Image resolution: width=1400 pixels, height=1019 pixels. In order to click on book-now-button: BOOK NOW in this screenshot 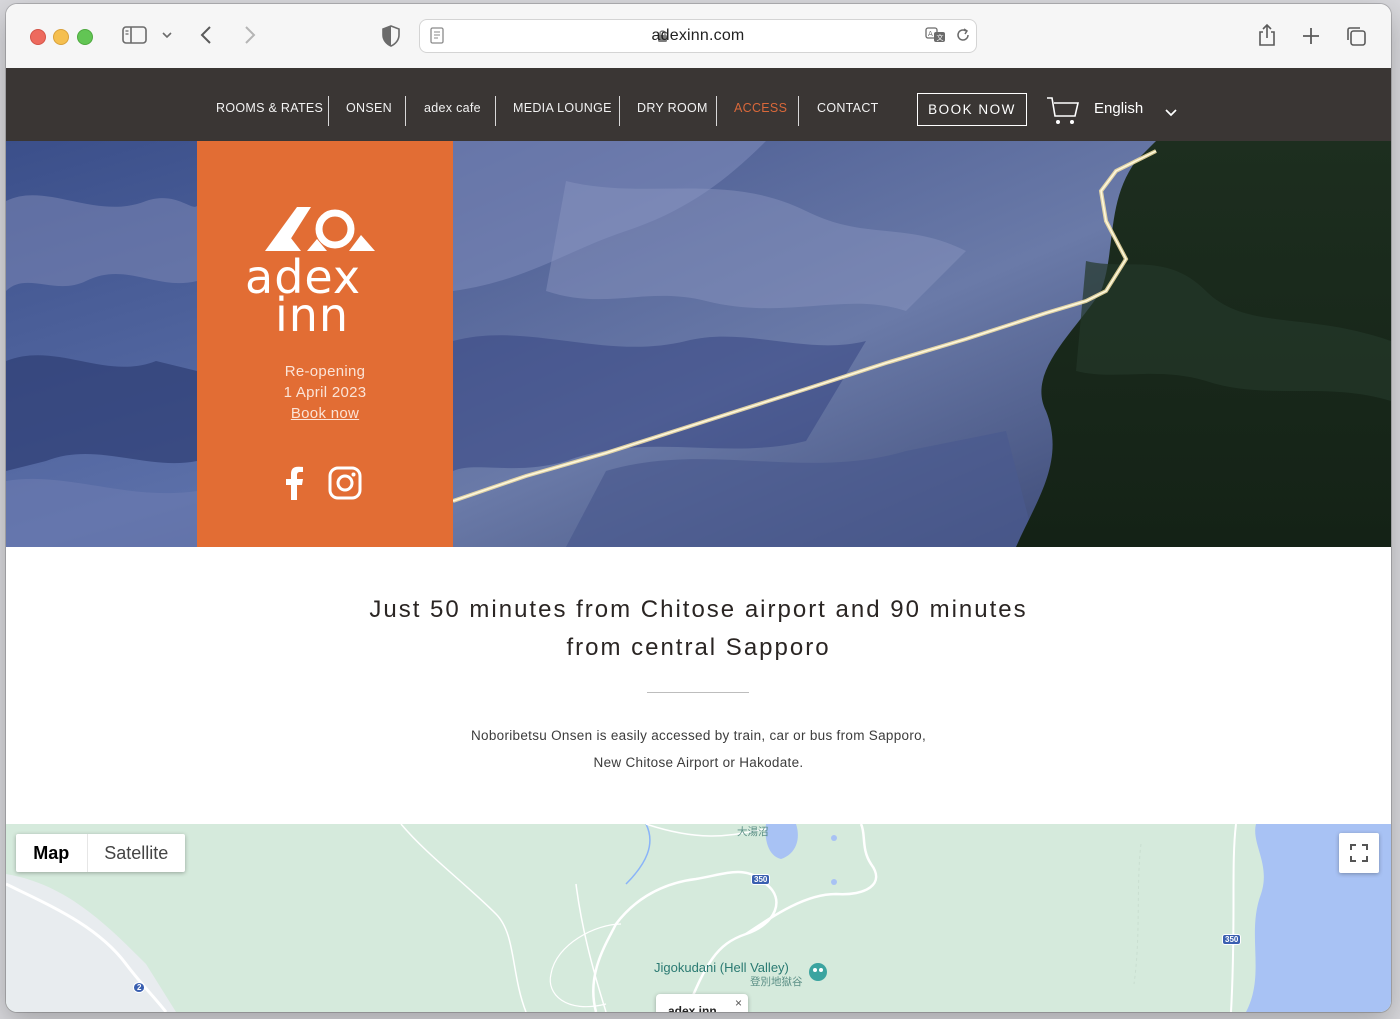, I will do `click(972, 109)`.